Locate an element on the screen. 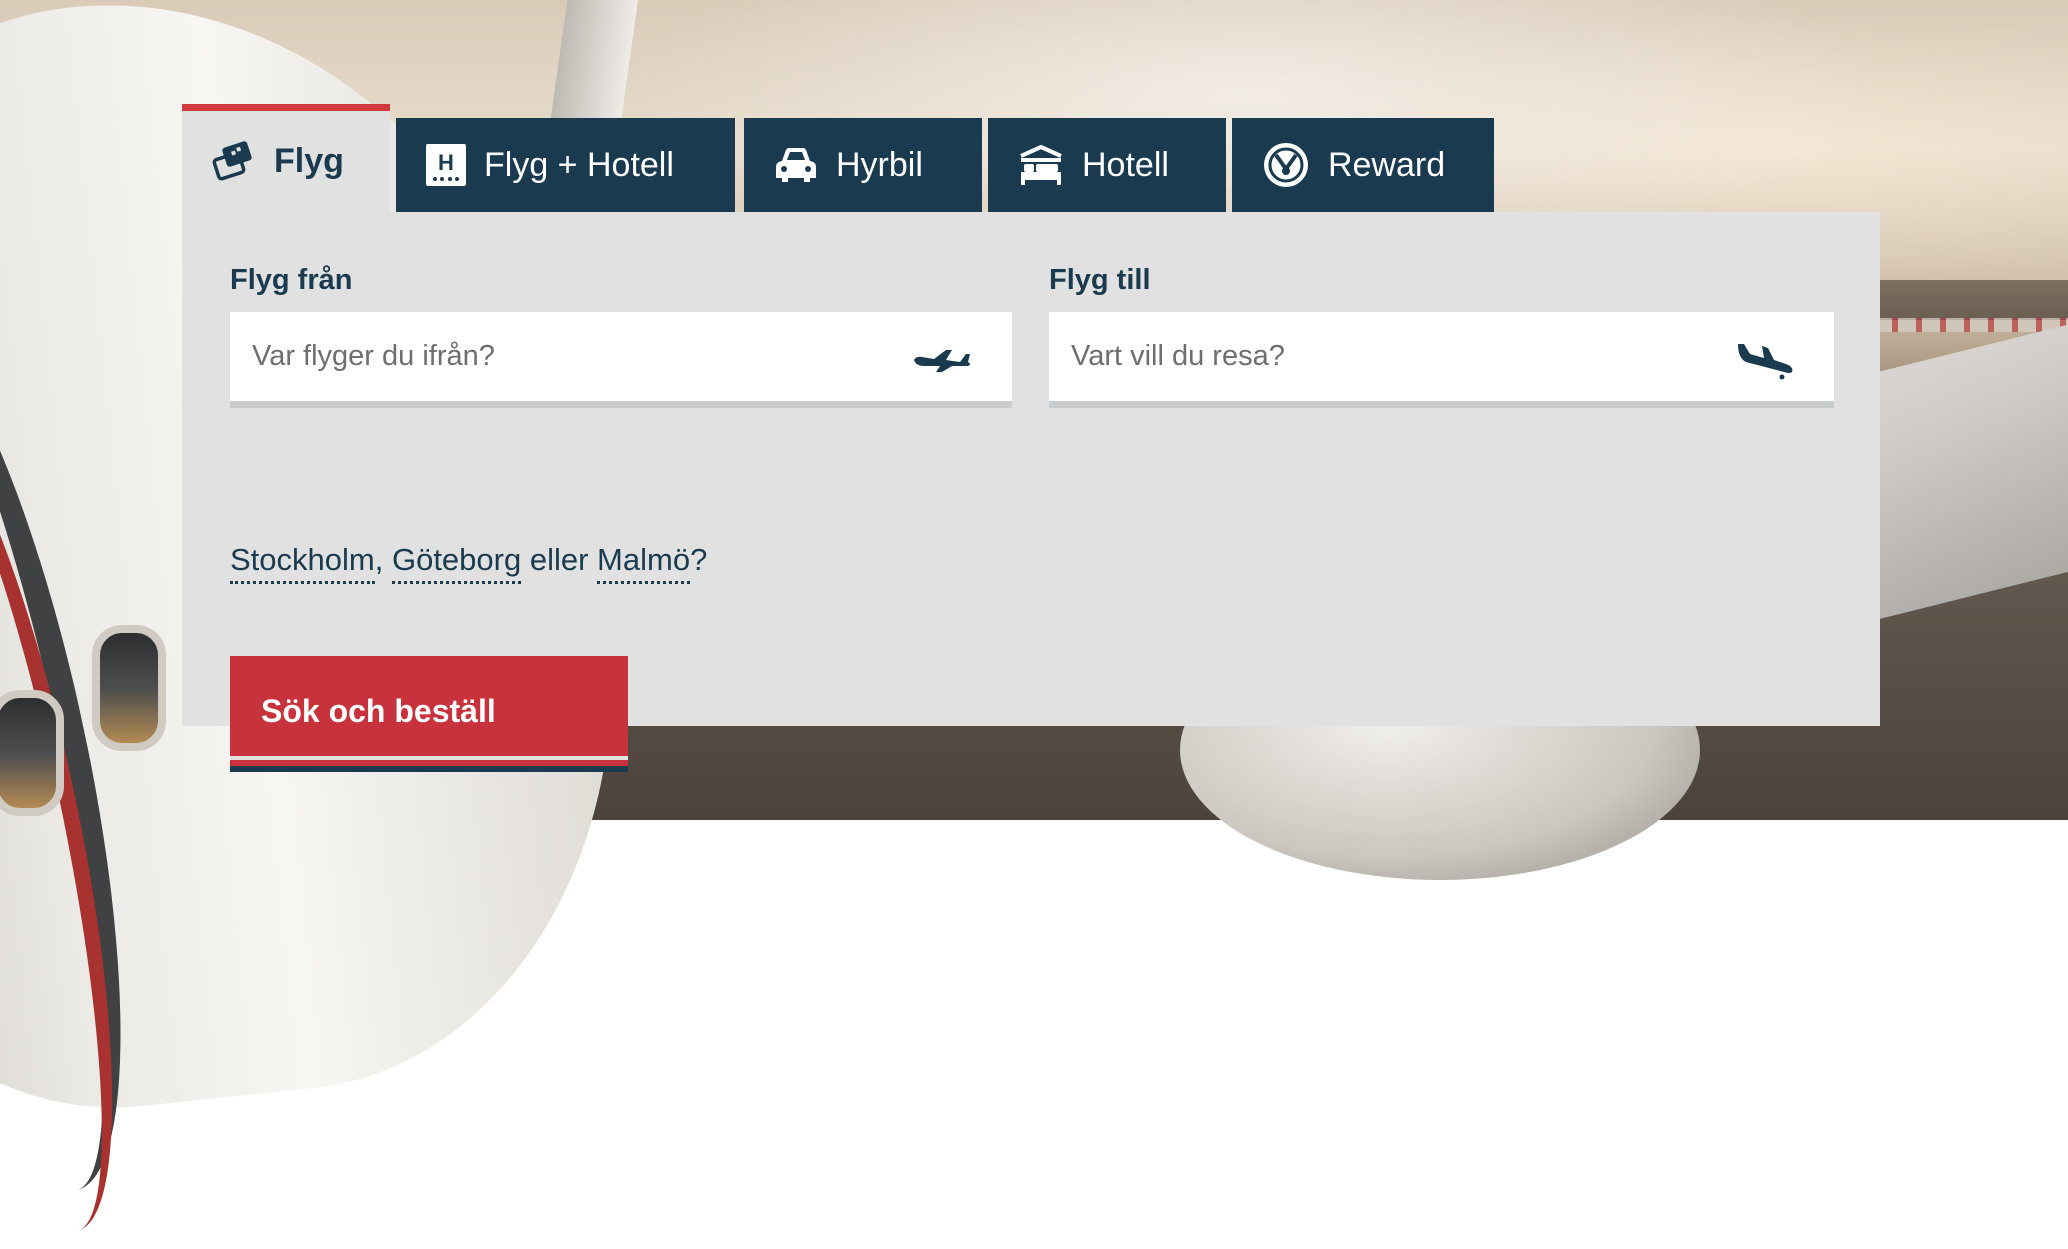 This screenshot has height=1249, width=2068. tab-reward: Reward is located at coordinates (1363, 165).